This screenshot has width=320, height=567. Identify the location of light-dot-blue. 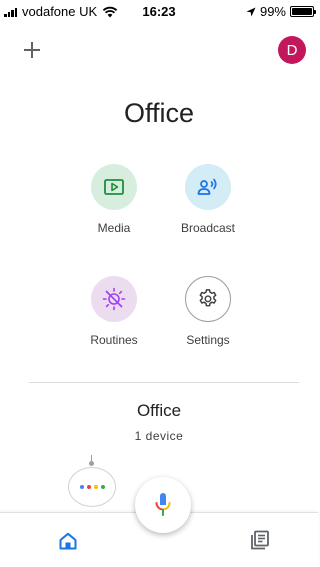
(81, 487).